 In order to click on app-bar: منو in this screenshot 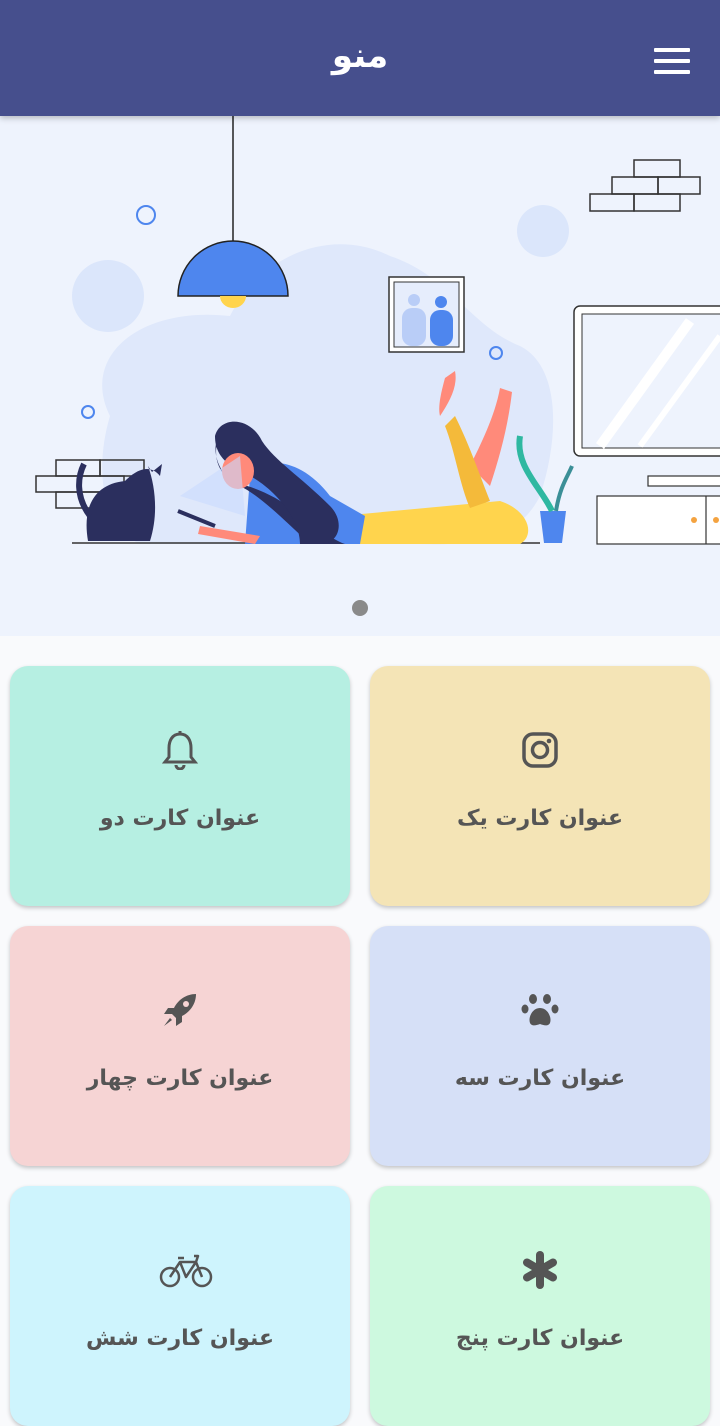, I will do `click(360, 58)`.